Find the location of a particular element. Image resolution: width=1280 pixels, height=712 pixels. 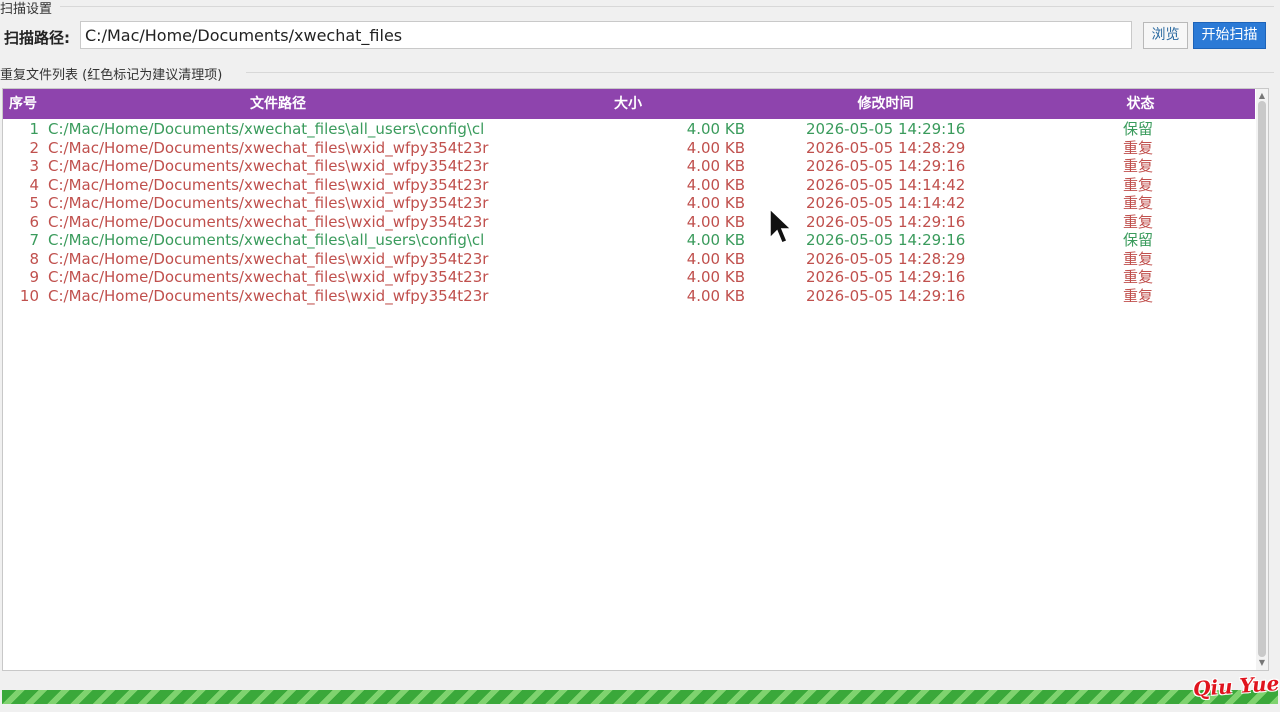

header-size: 大小 is located at coordinates (628, 104).